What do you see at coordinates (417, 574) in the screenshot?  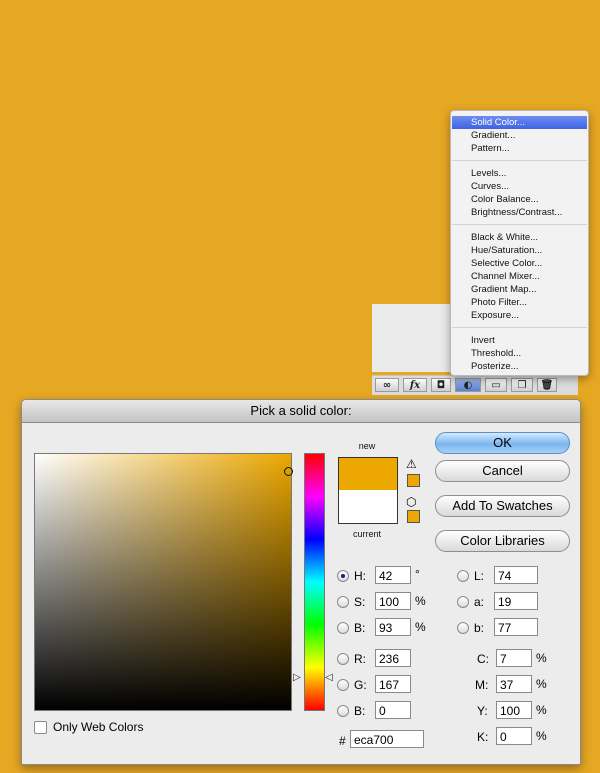 I see `hue-unit: °` at bounding box center [417, 574].